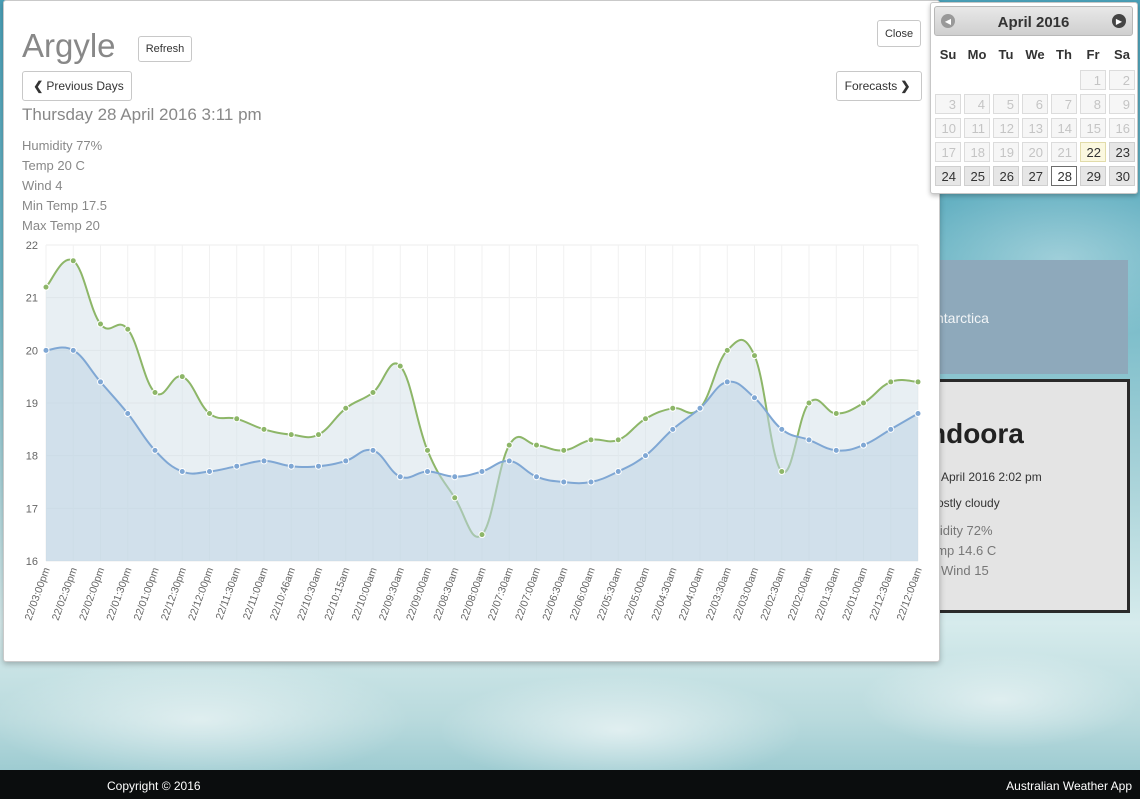  I want to click on calendar-day: 15, so click(1093, 128).